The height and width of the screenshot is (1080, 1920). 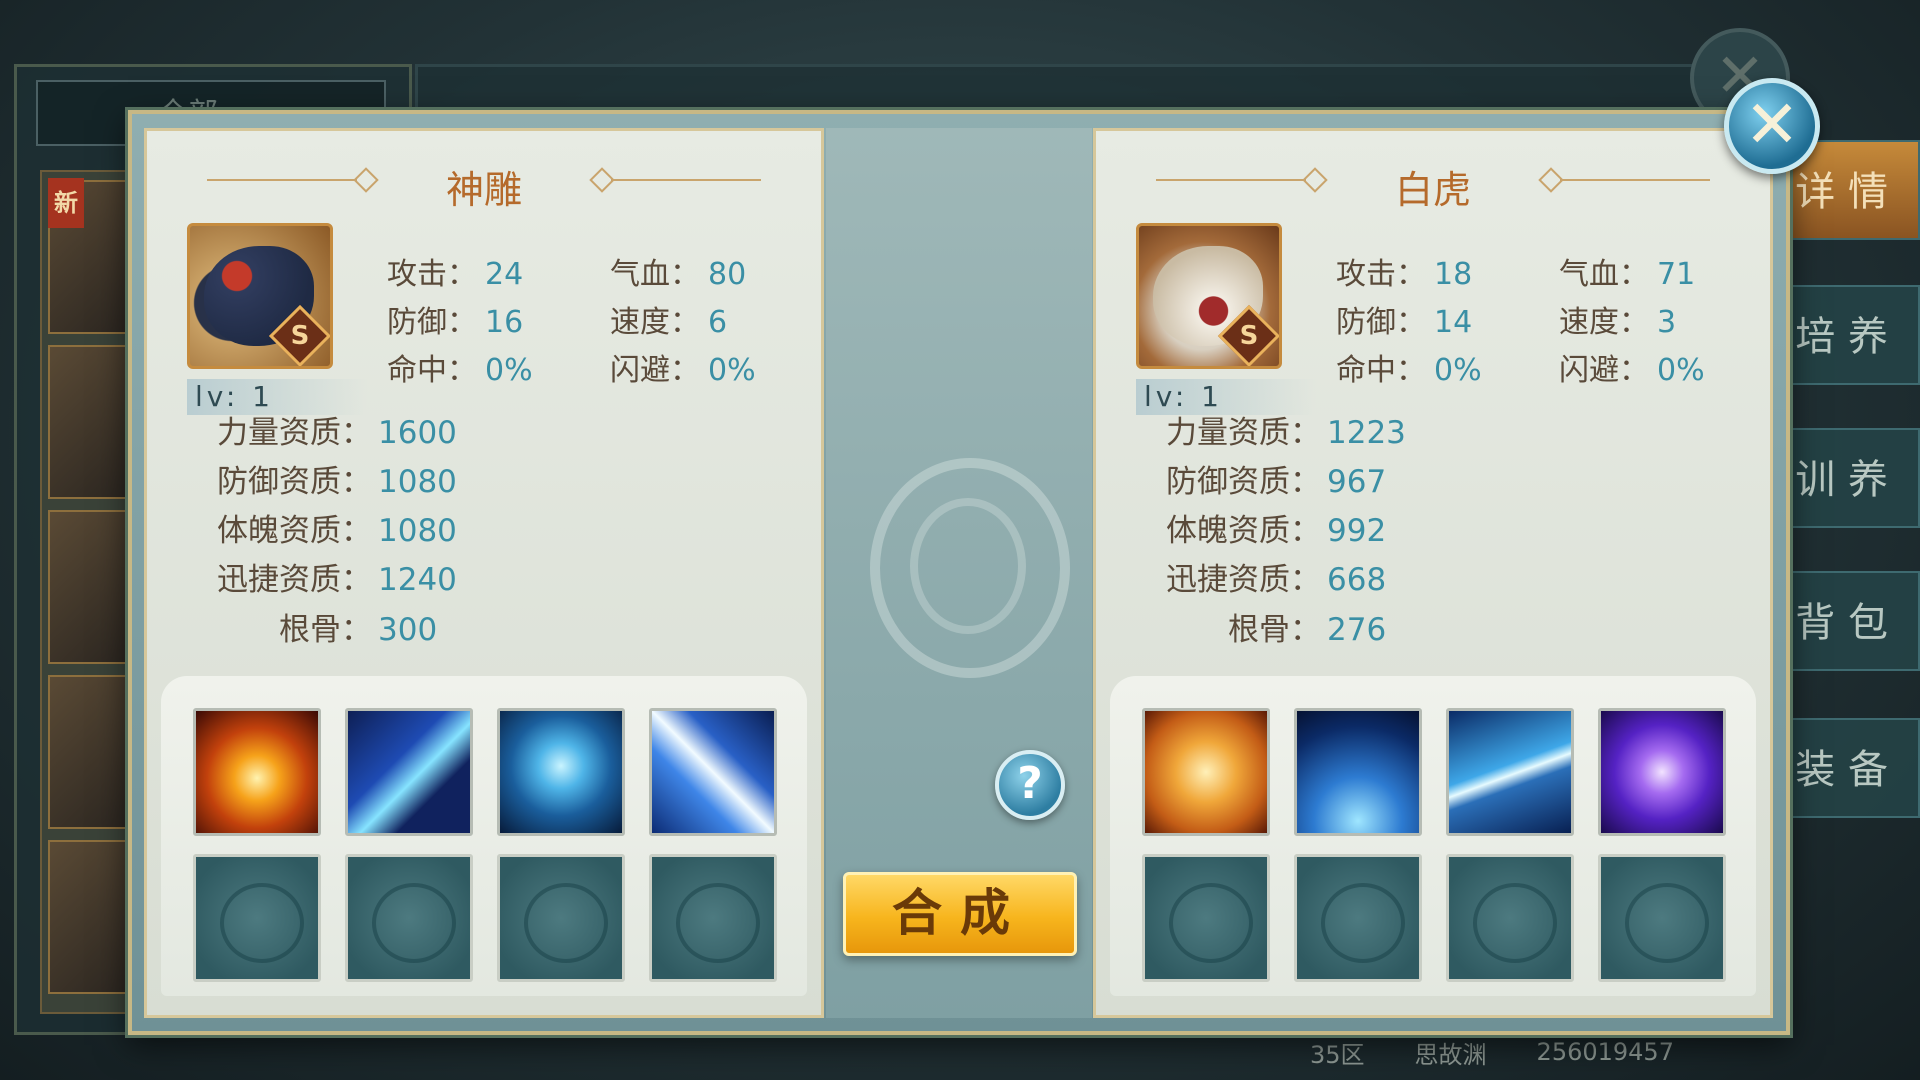 I want to click on stat-defense: 防御： 14, so click(x=1404, y=319).